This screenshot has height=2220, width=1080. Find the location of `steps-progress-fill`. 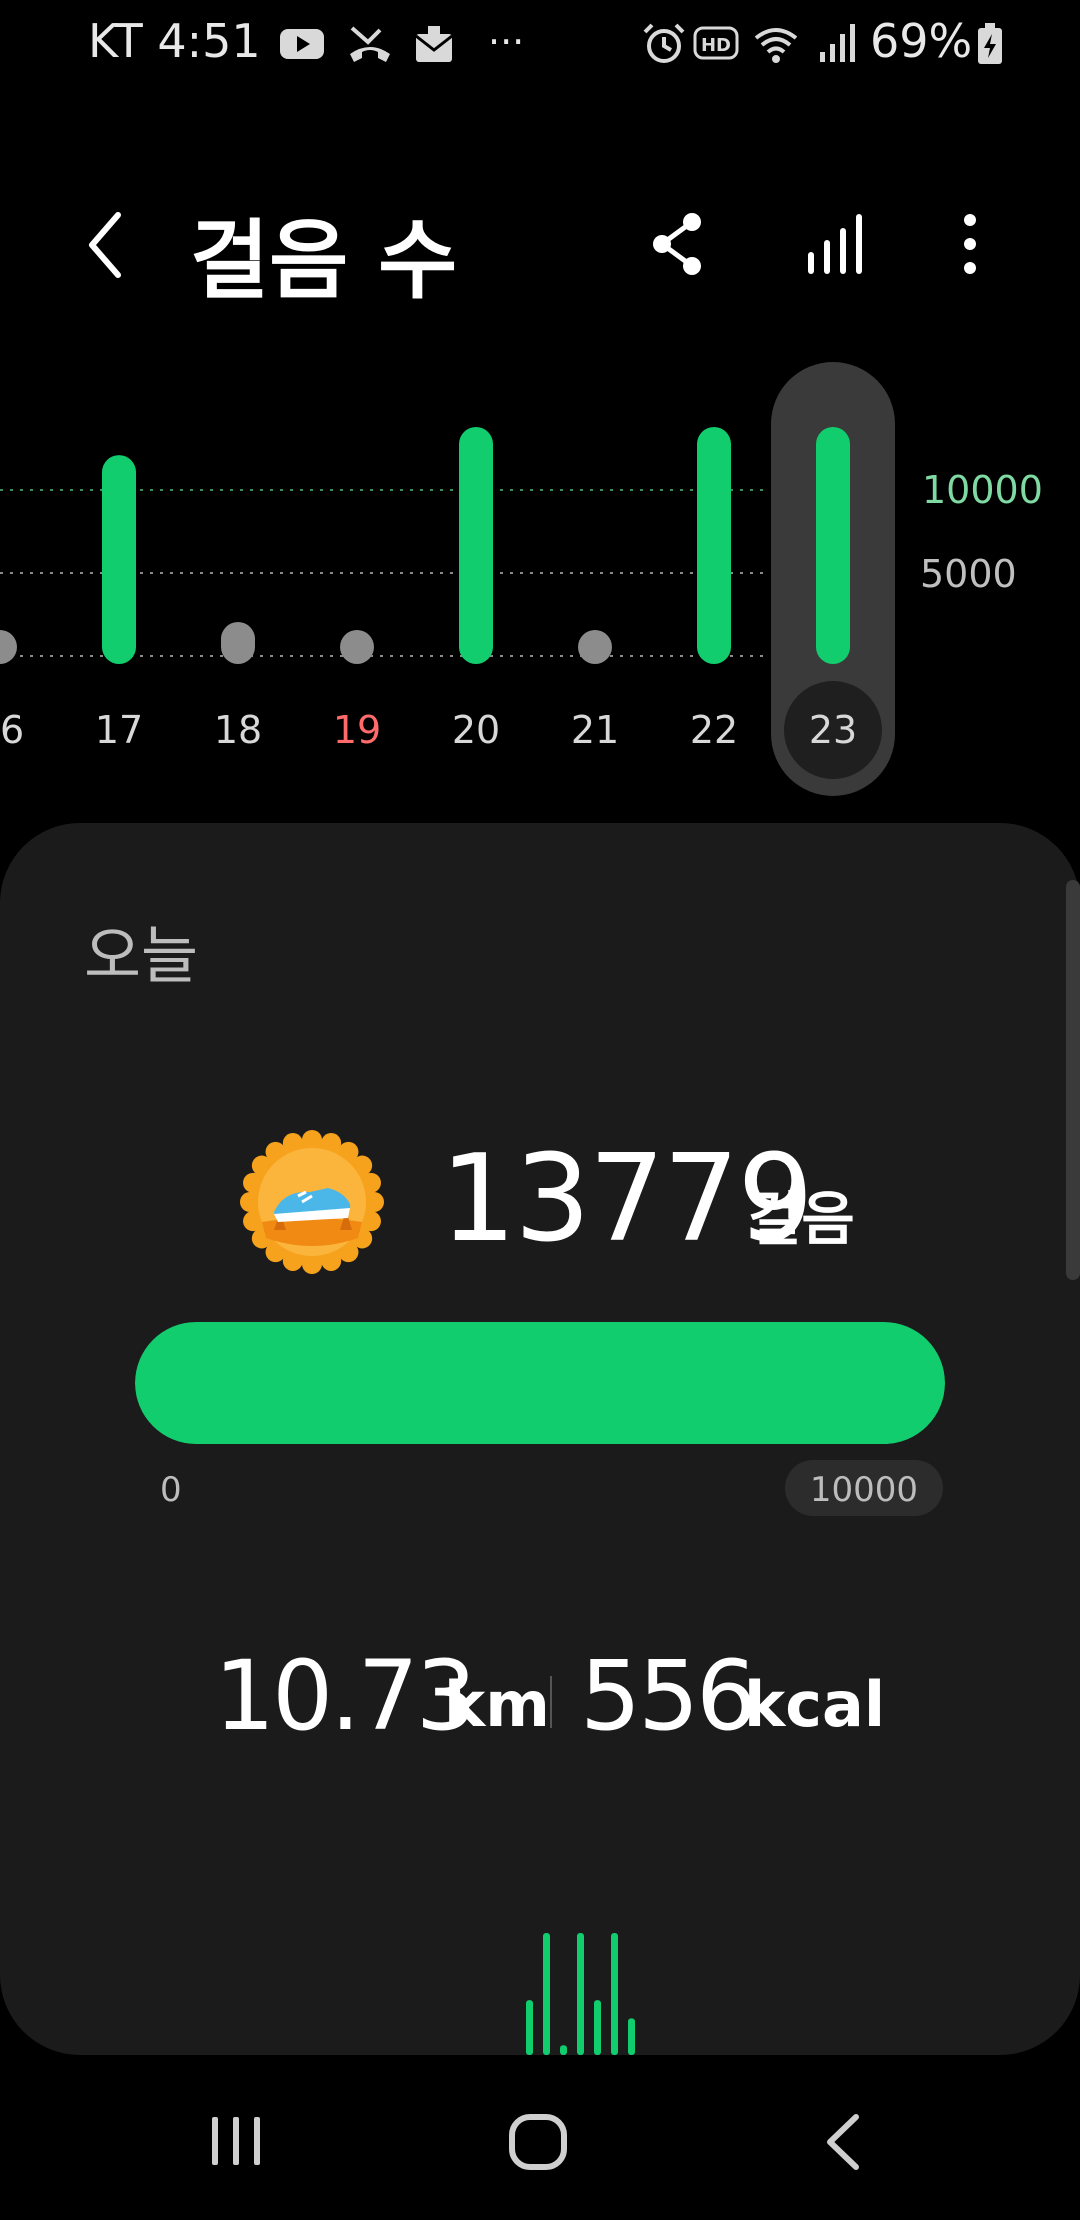

steps-progress-fill is located at coordinates (540, 1383).